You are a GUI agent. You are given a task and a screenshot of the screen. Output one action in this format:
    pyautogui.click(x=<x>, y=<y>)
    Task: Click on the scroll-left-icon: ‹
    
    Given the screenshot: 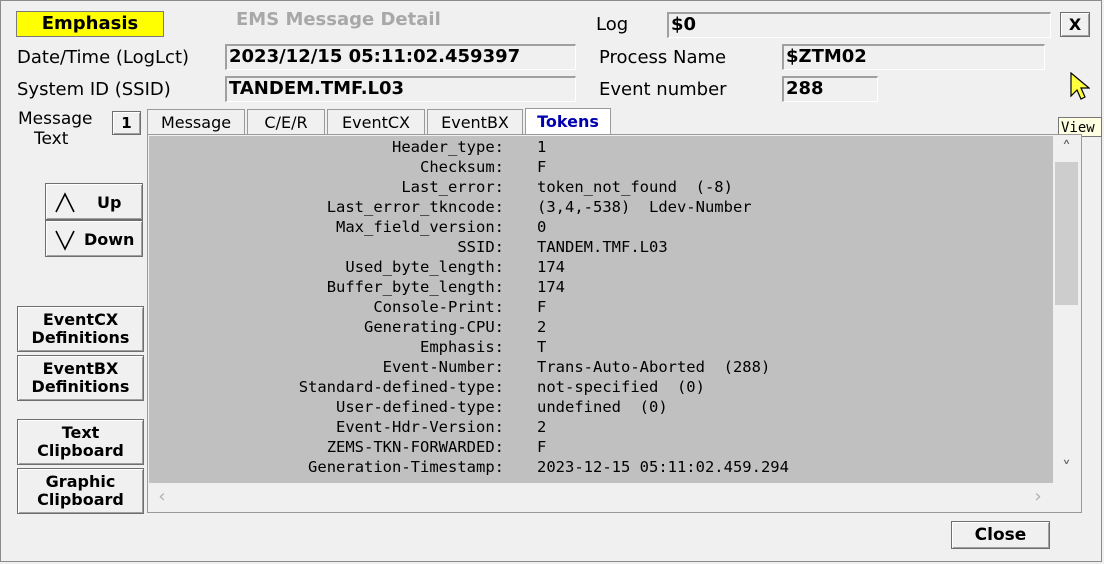 What is the action you would take?
    pyautogui.click(x=162, y=497)
    